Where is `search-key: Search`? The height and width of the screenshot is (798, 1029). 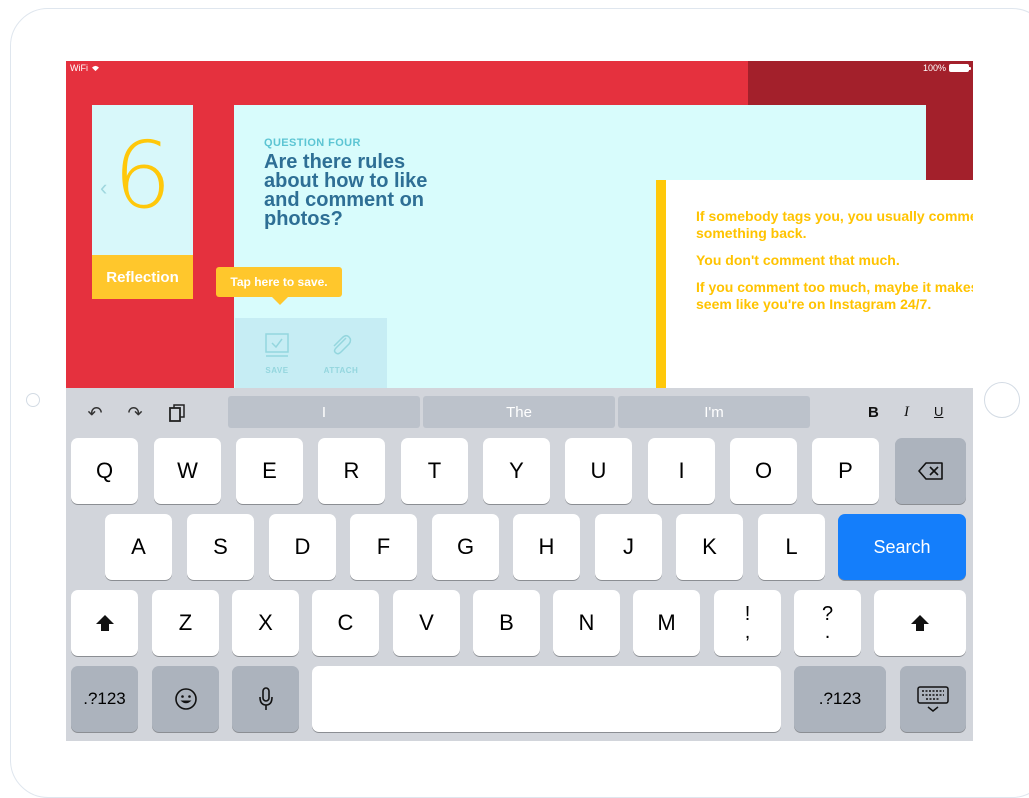 search-key: Search is located at coordinates (902, 547).